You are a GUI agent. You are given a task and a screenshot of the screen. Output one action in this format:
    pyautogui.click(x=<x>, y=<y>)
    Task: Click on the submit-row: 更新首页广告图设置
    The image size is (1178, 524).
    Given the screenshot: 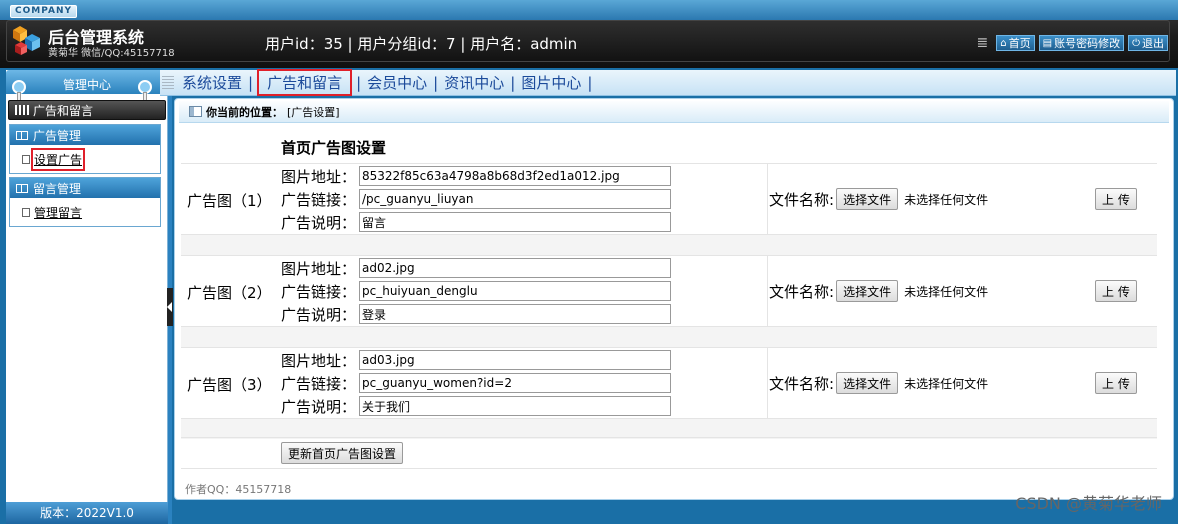 What is the action you would take?
    pyautogui.click(x=669, y=453)
    